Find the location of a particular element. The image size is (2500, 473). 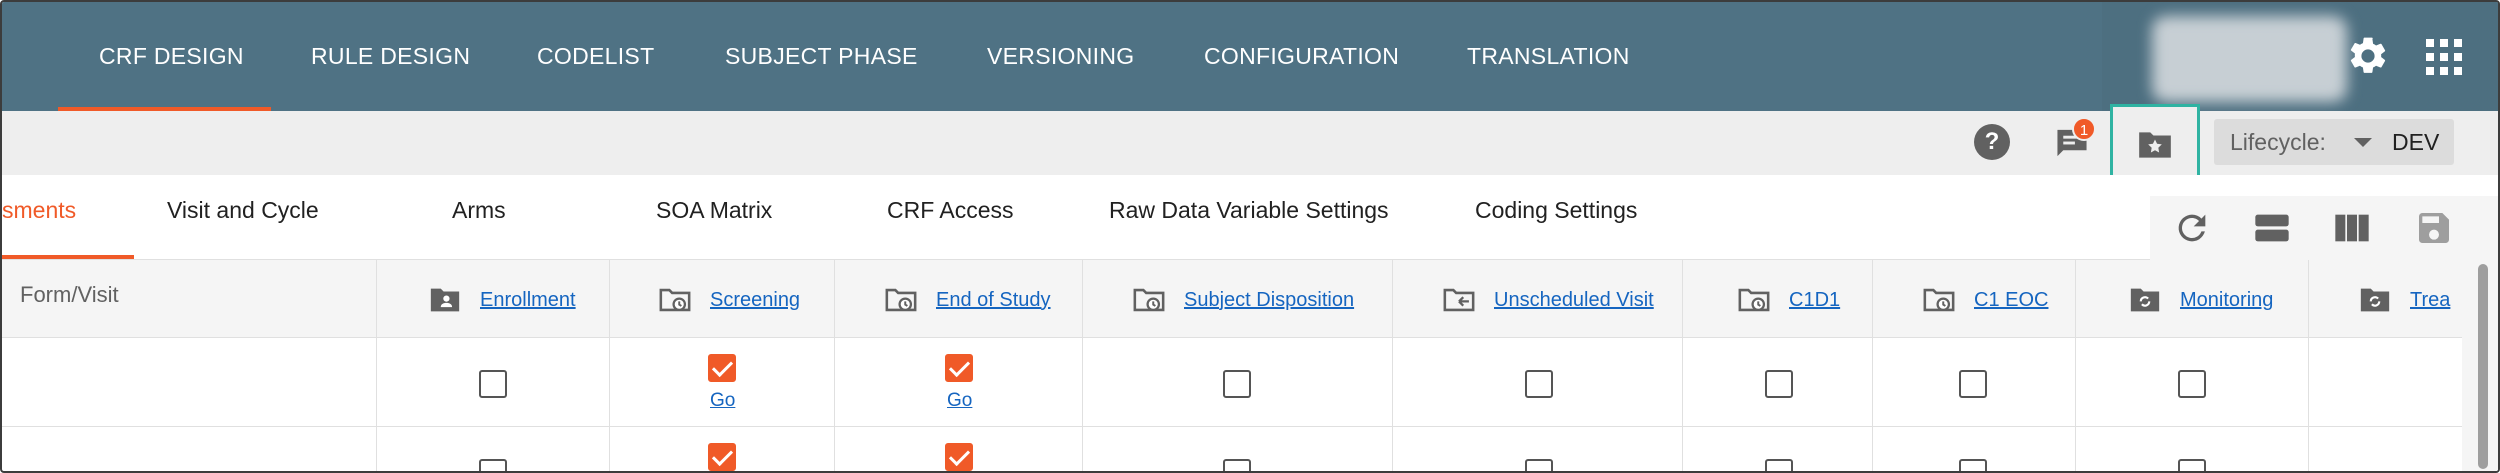

refresh-icon is located at coordinates (2192, 228).